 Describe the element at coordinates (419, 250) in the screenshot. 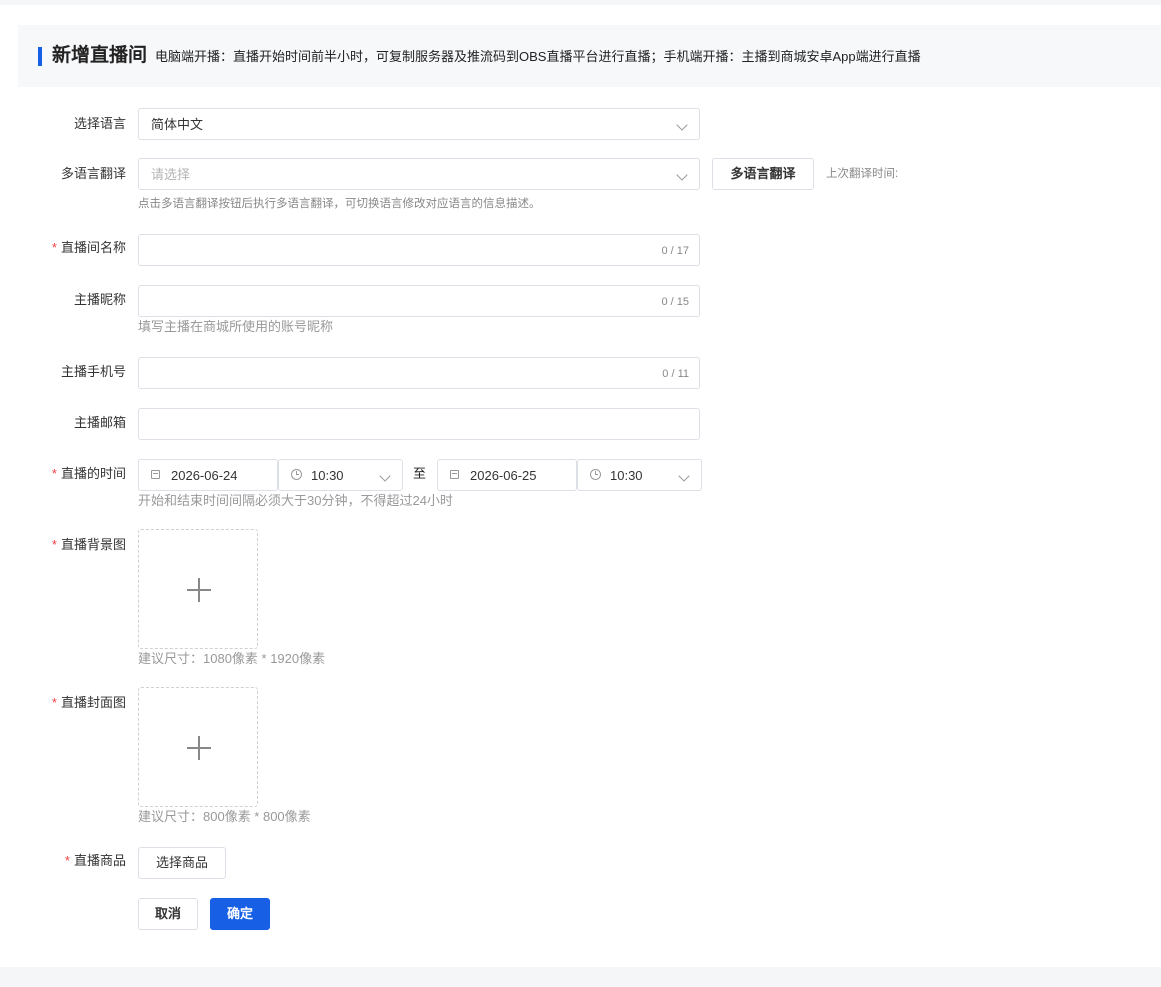

I see `room-name-input: 0 / 17` at that location.